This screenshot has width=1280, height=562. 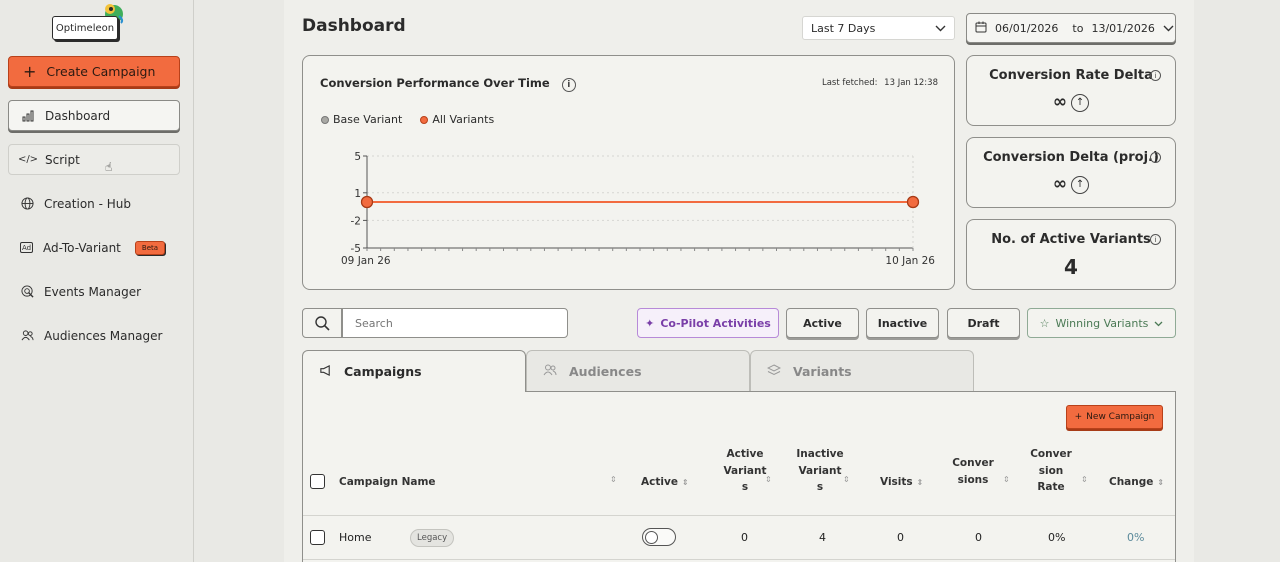 I want to click on chart-legend: Base Variant All Variants, so click(x=407, y=119).